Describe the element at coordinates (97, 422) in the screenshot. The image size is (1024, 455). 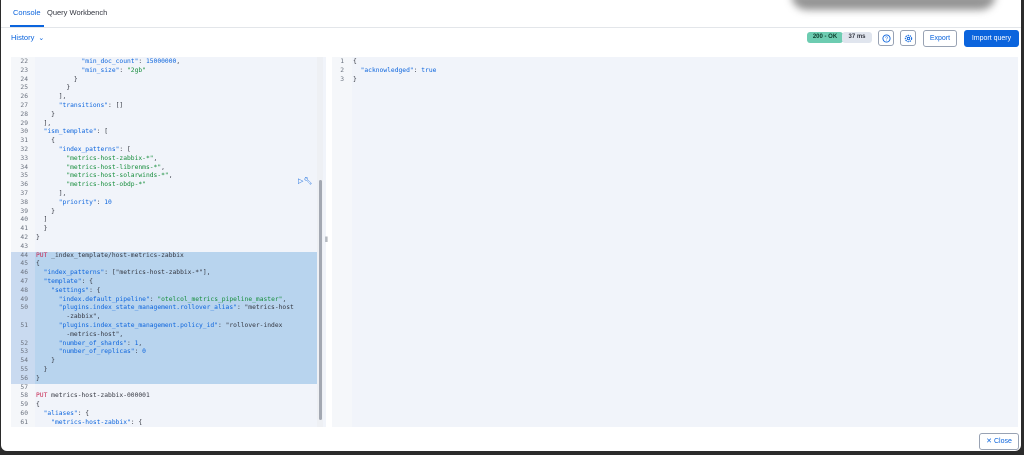
I see `code-text: "metrics-host-zabbix": {` at that location.